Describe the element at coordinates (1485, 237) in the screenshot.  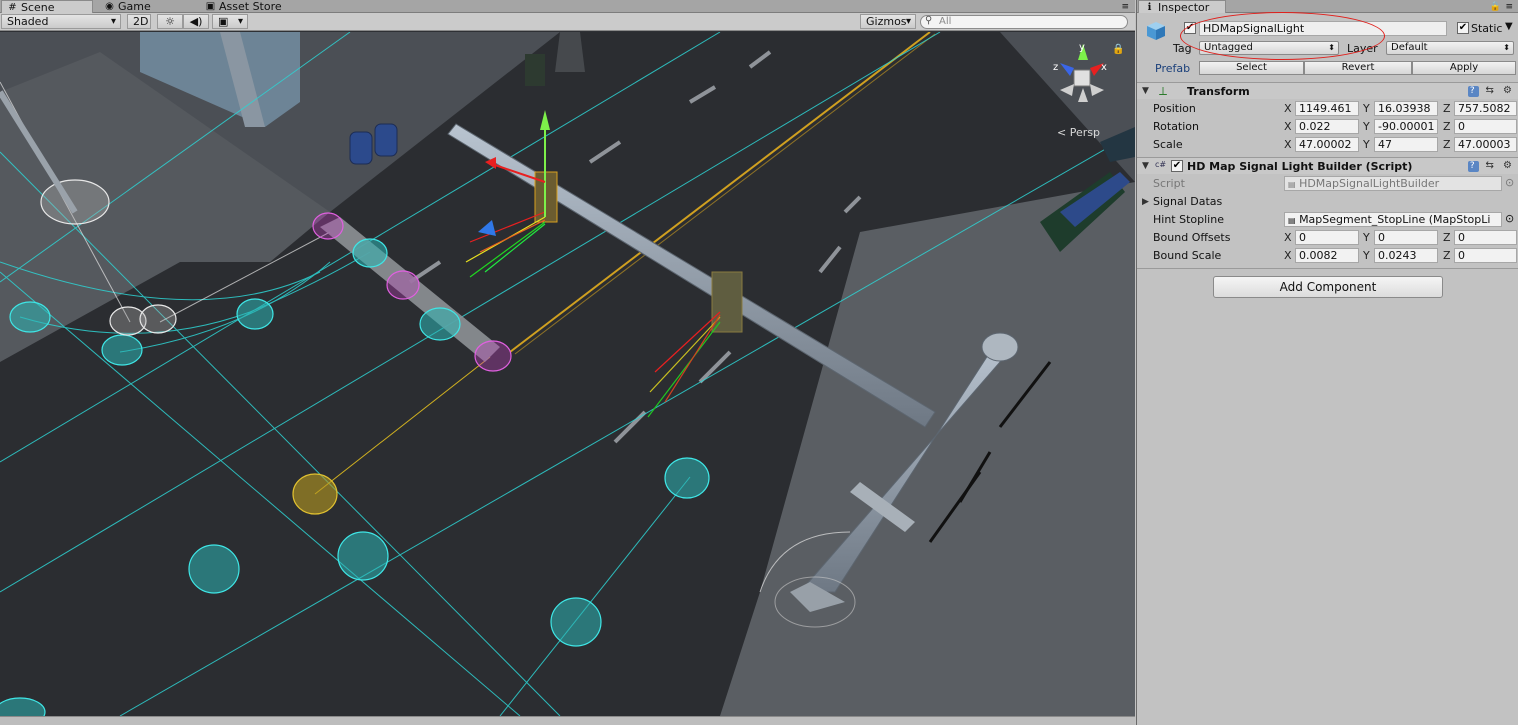
I see `bound-offsets-z-field: 0` at that location.